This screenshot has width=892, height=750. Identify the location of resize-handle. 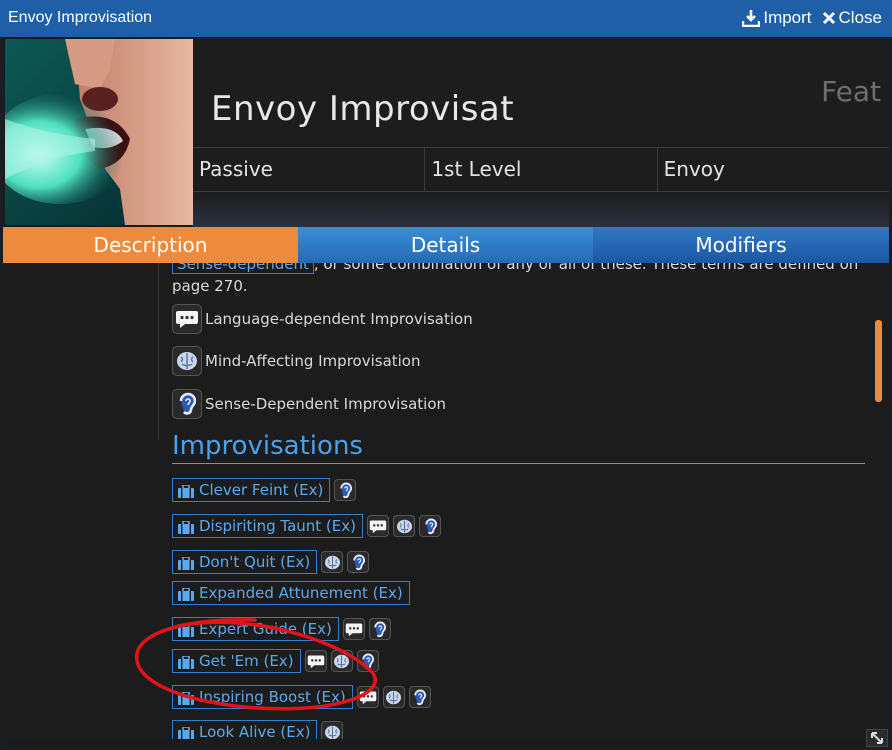
(877, 738).